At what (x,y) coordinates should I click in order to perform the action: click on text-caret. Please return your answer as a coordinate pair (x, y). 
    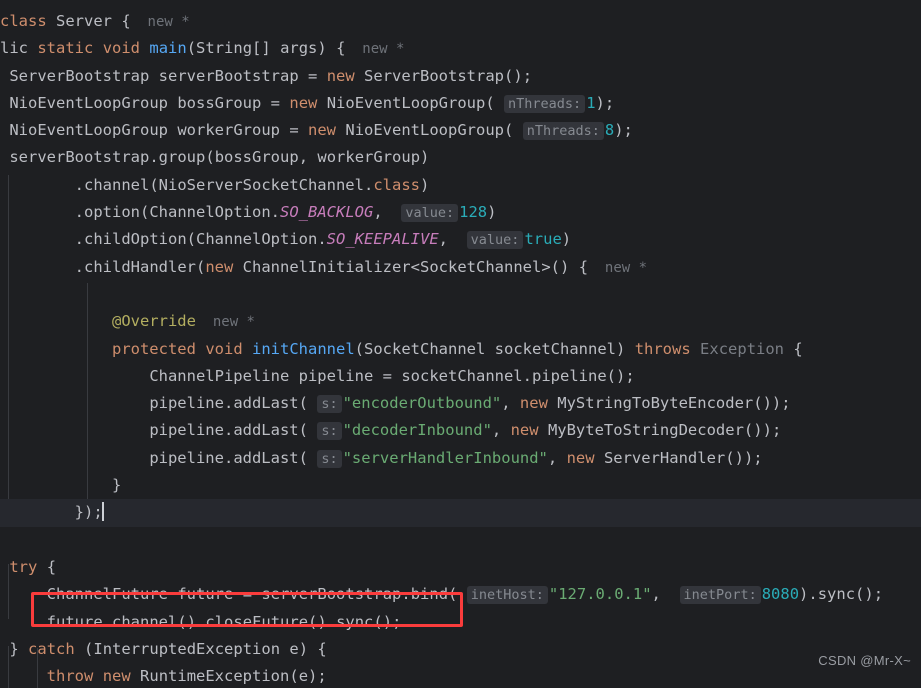
    Looking at the image, I should click on (102, 512).